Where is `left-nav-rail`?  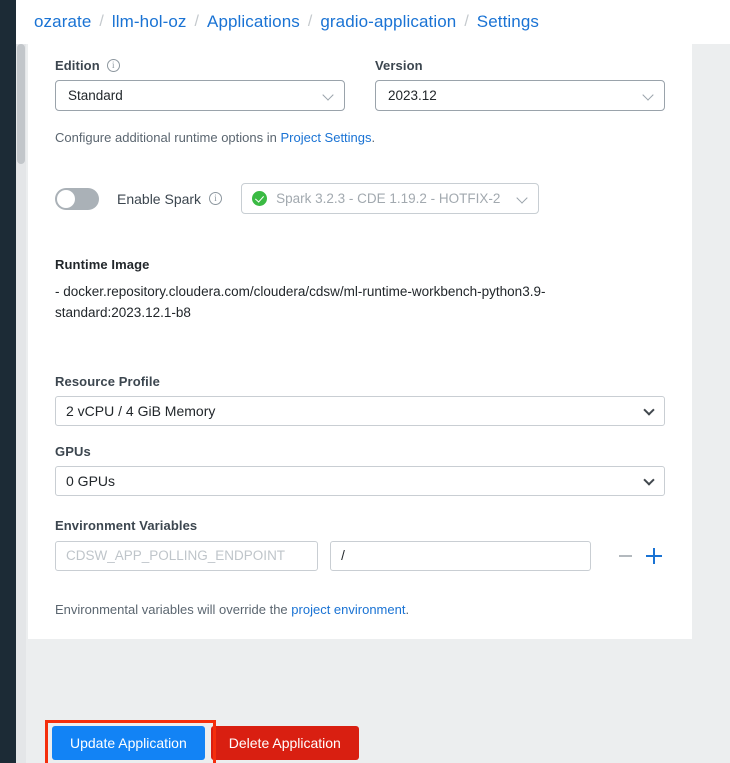
left-nav-rail is located at coordinates (8, 381).